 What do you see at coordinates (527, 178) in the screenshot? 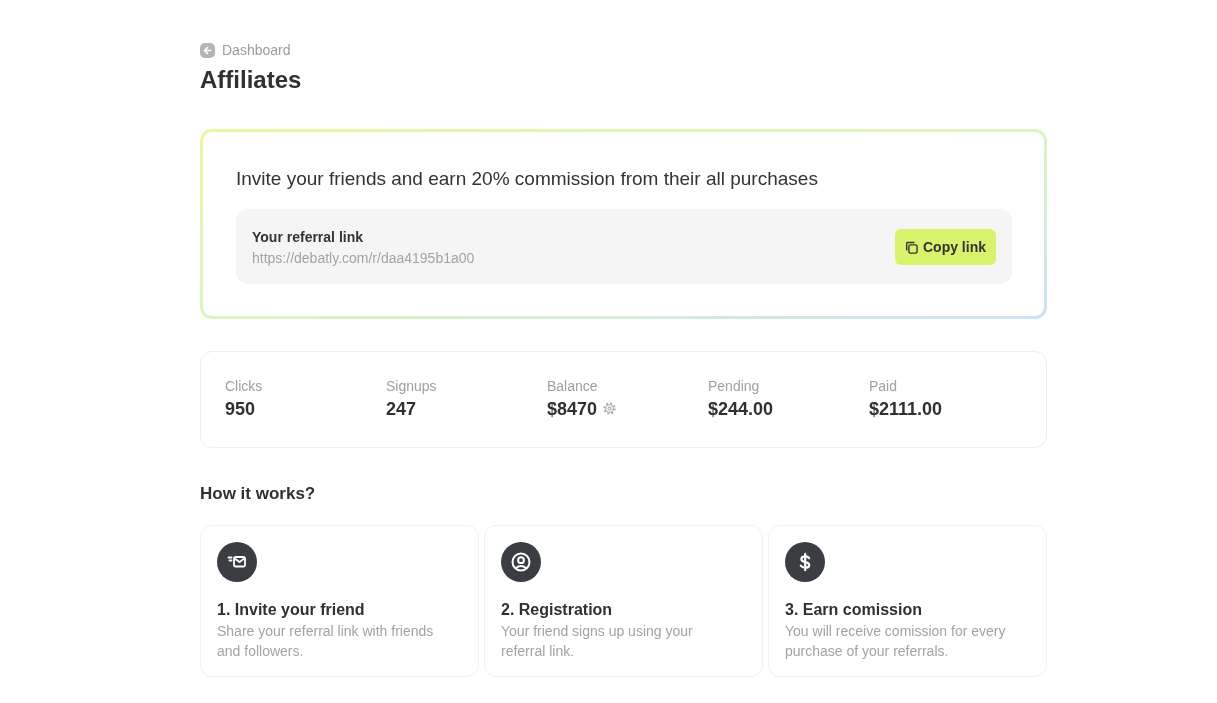
I see `invite-heading: Invite your friends and earn 20% commission from their all purchases` at bounding box center [527, 178].